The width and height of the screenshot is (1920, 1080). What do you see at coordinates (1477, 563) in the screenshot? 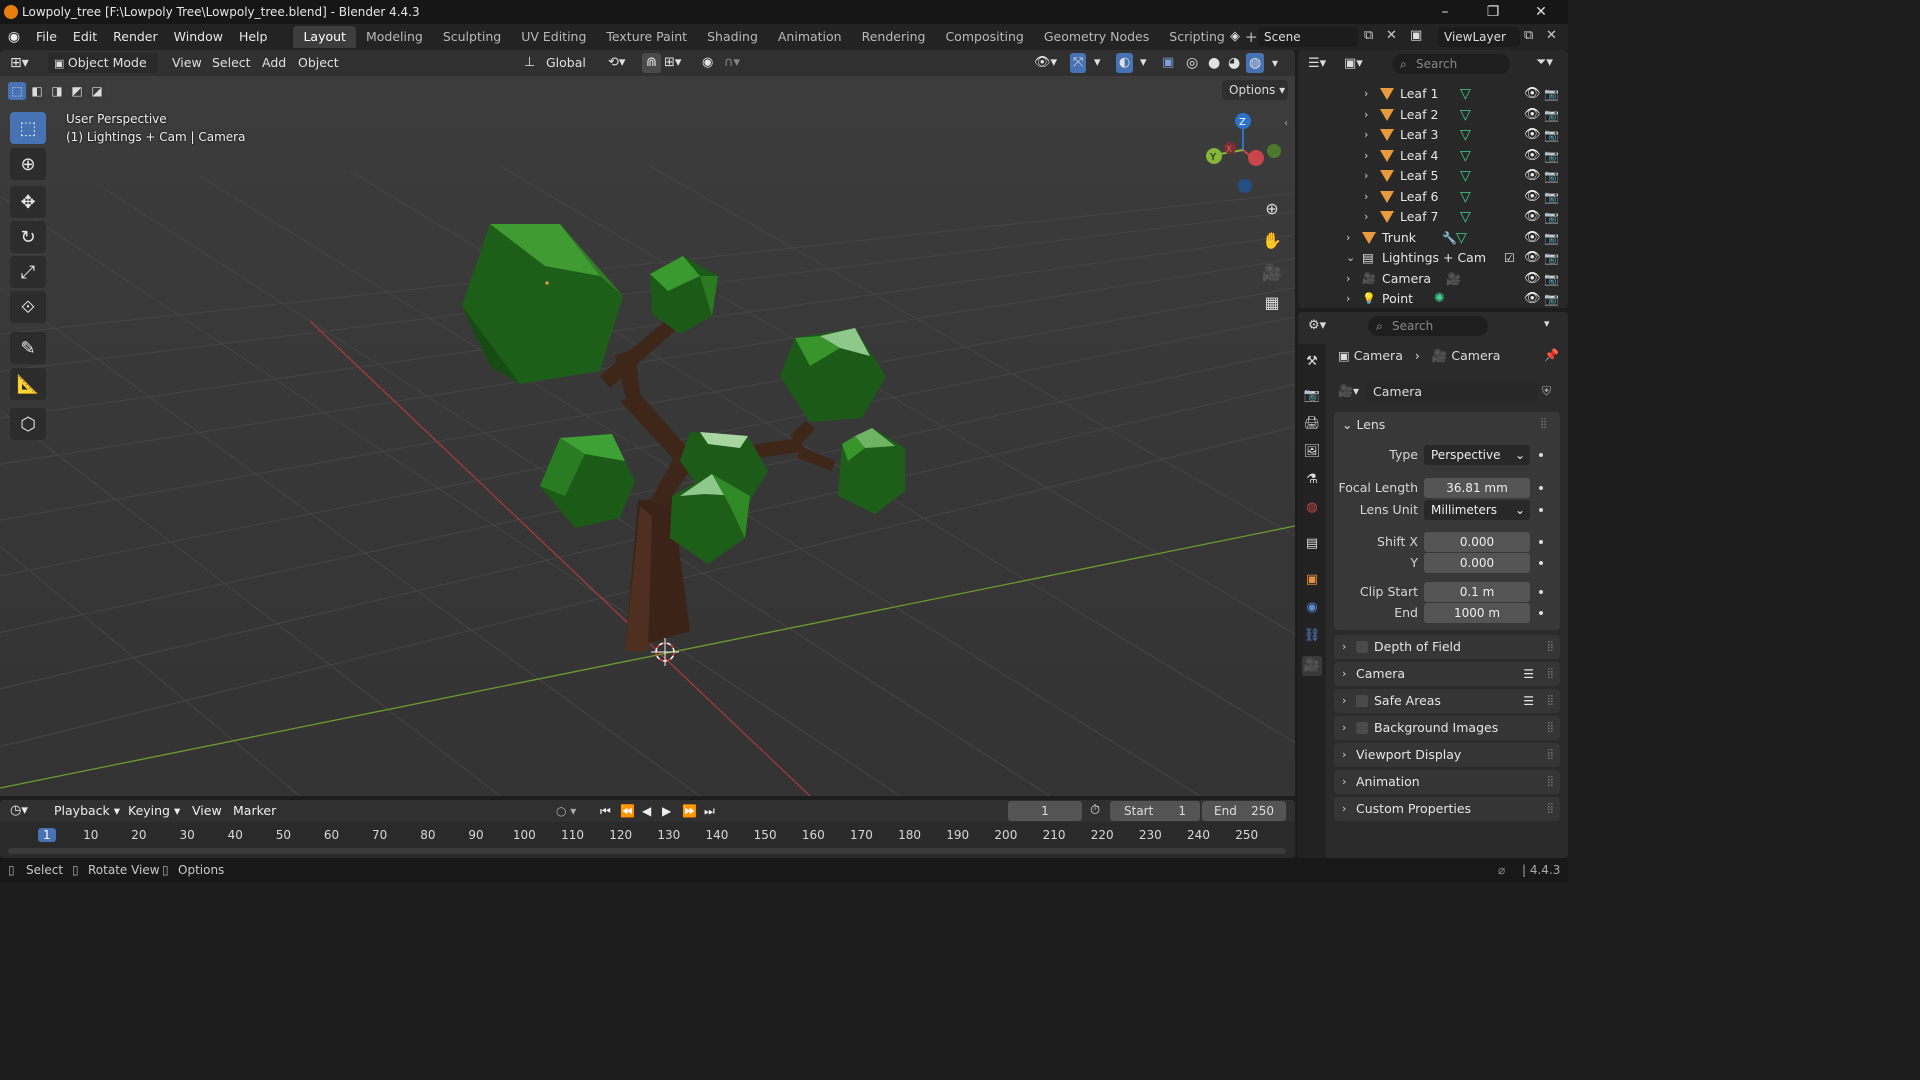
I see `shift-y-field: 0.000` at bounding box center [1477, 563].